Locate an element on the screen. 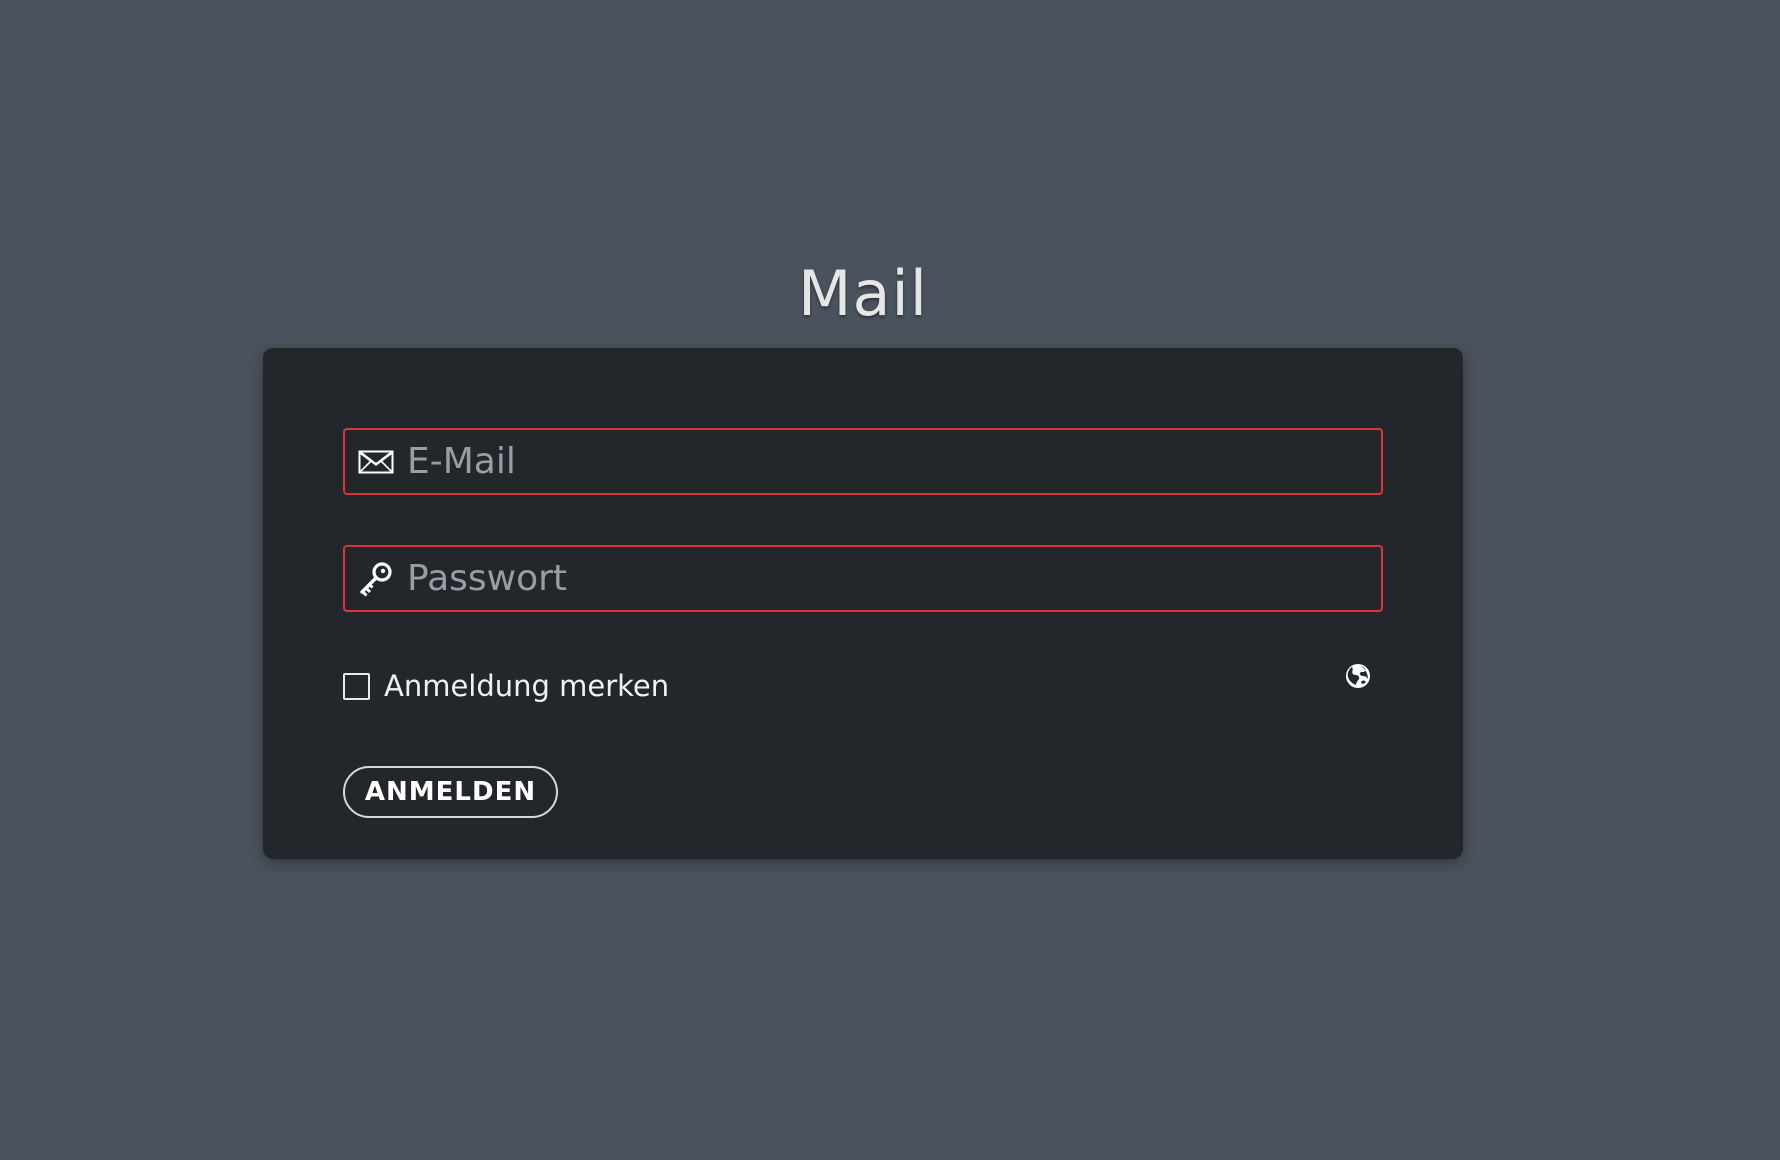 The height and width of the screenshot is (1160, 1780). remember-login: Anmeldung merken is located at coordinates (506, 686).